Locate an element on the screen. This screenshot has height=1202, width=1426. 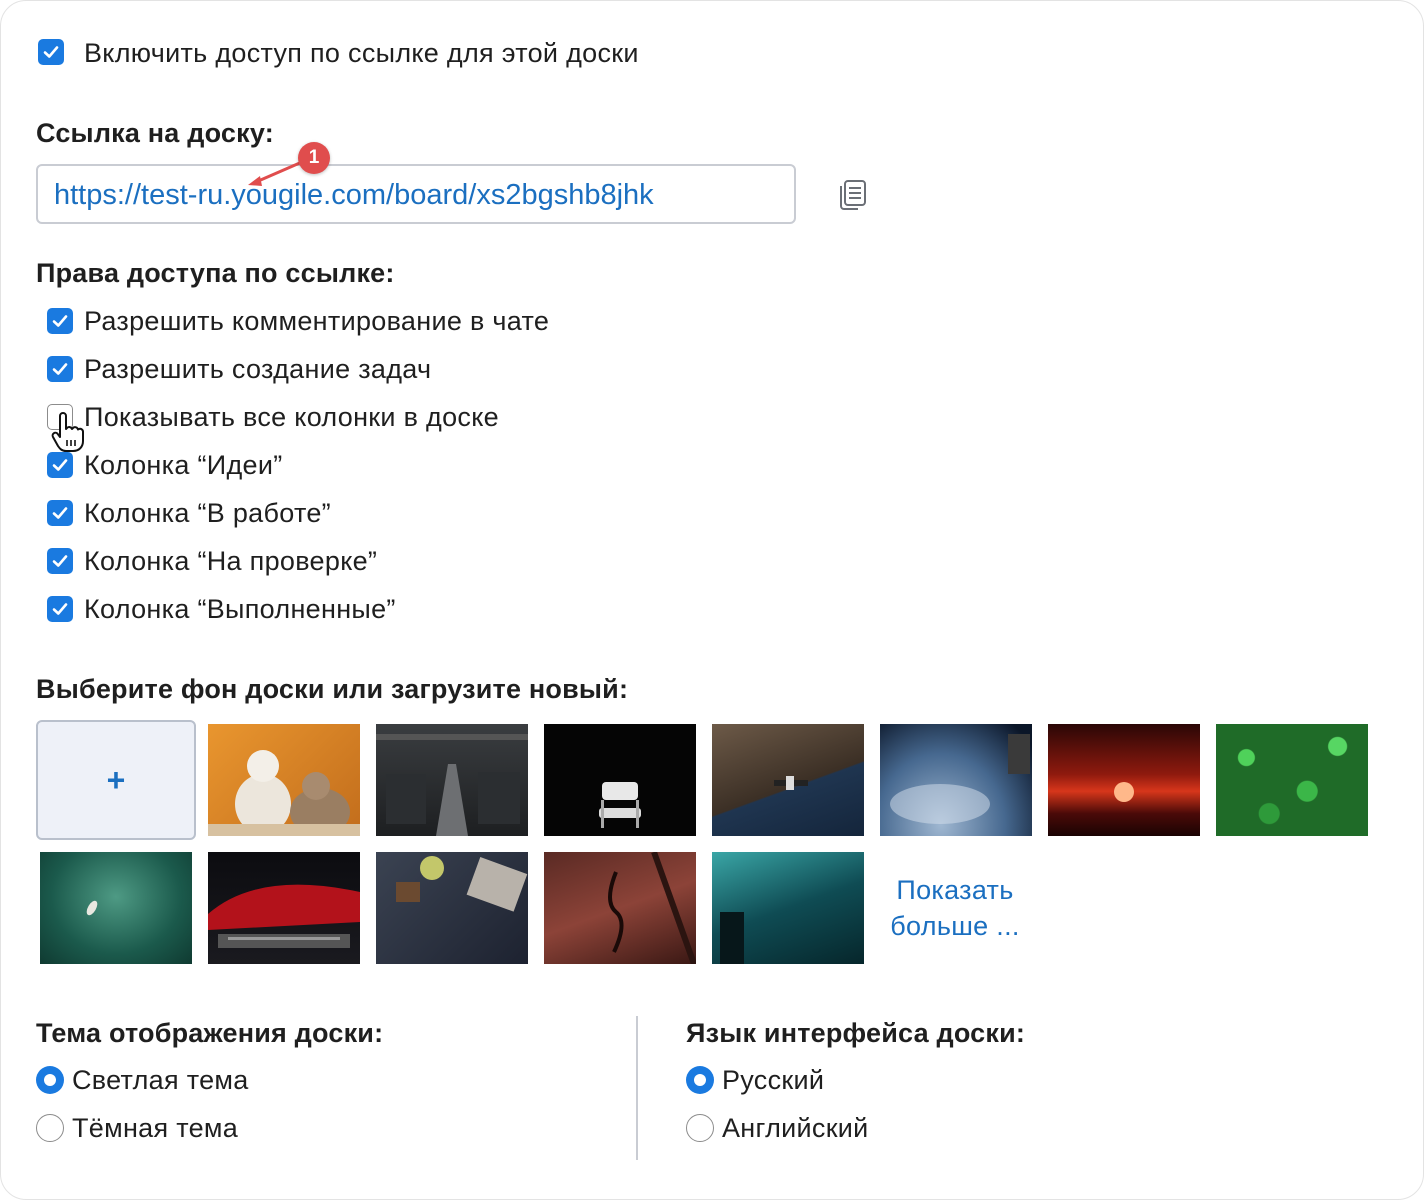
bg-thumb-coast-satellite is located at coordinates (788, 780).